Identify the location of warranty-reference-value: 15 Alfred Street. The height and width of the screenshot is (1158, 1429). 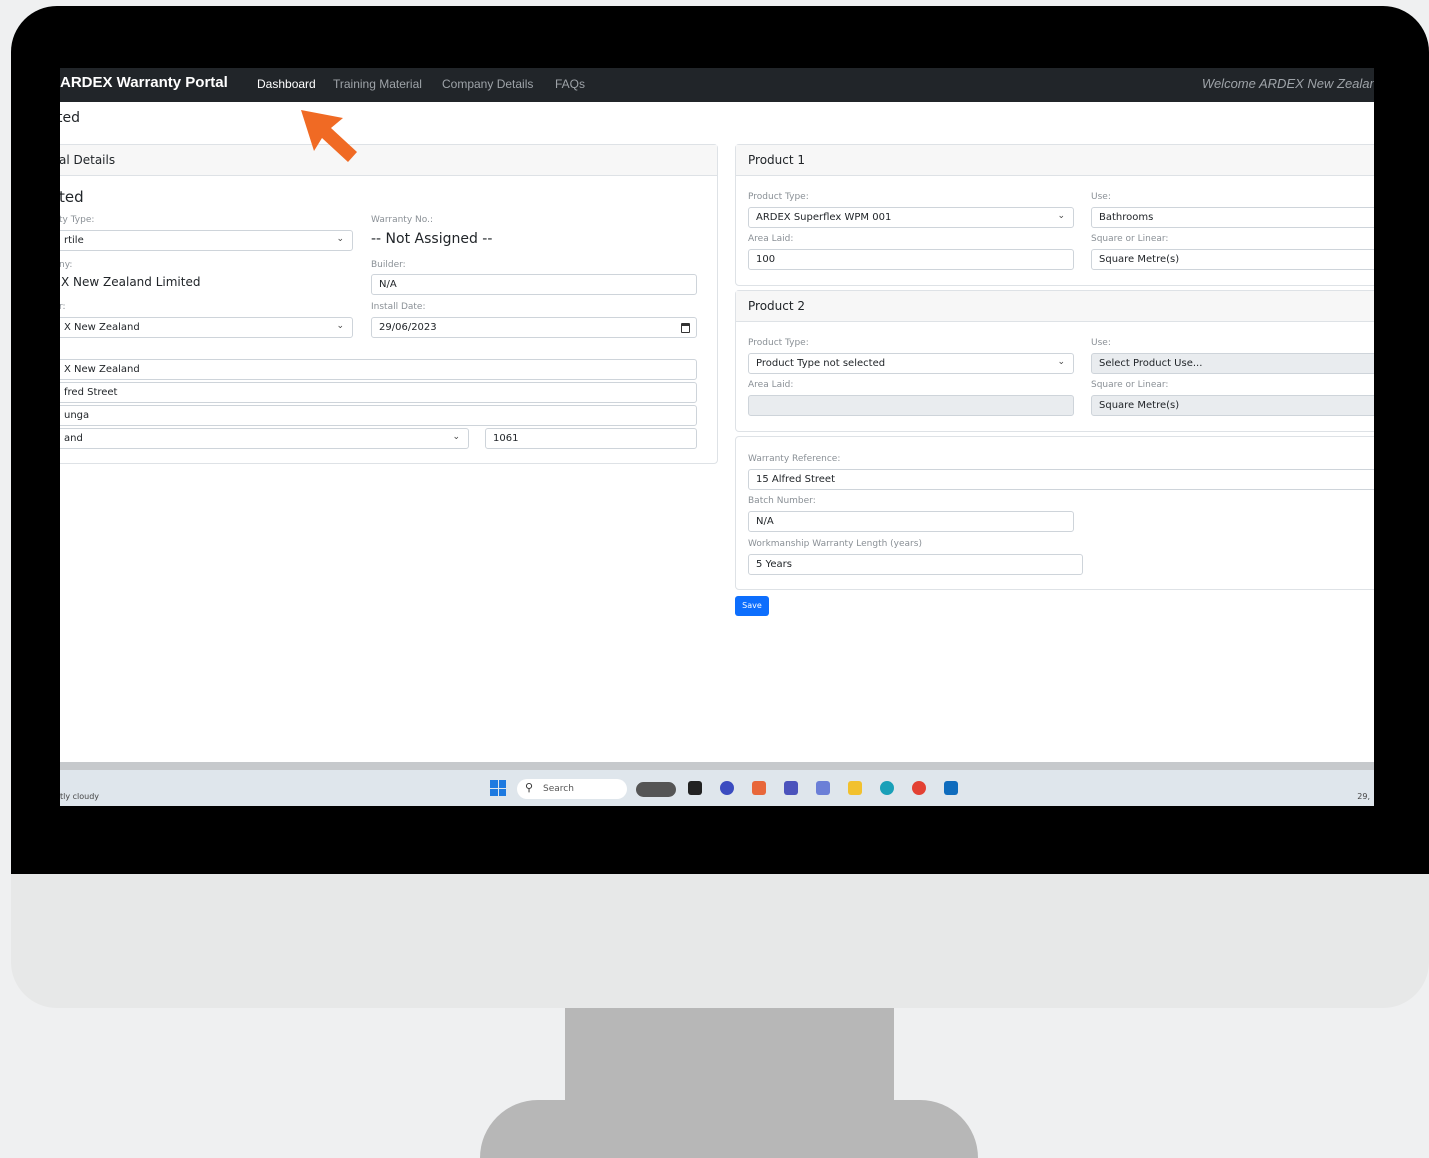
(795, 479).